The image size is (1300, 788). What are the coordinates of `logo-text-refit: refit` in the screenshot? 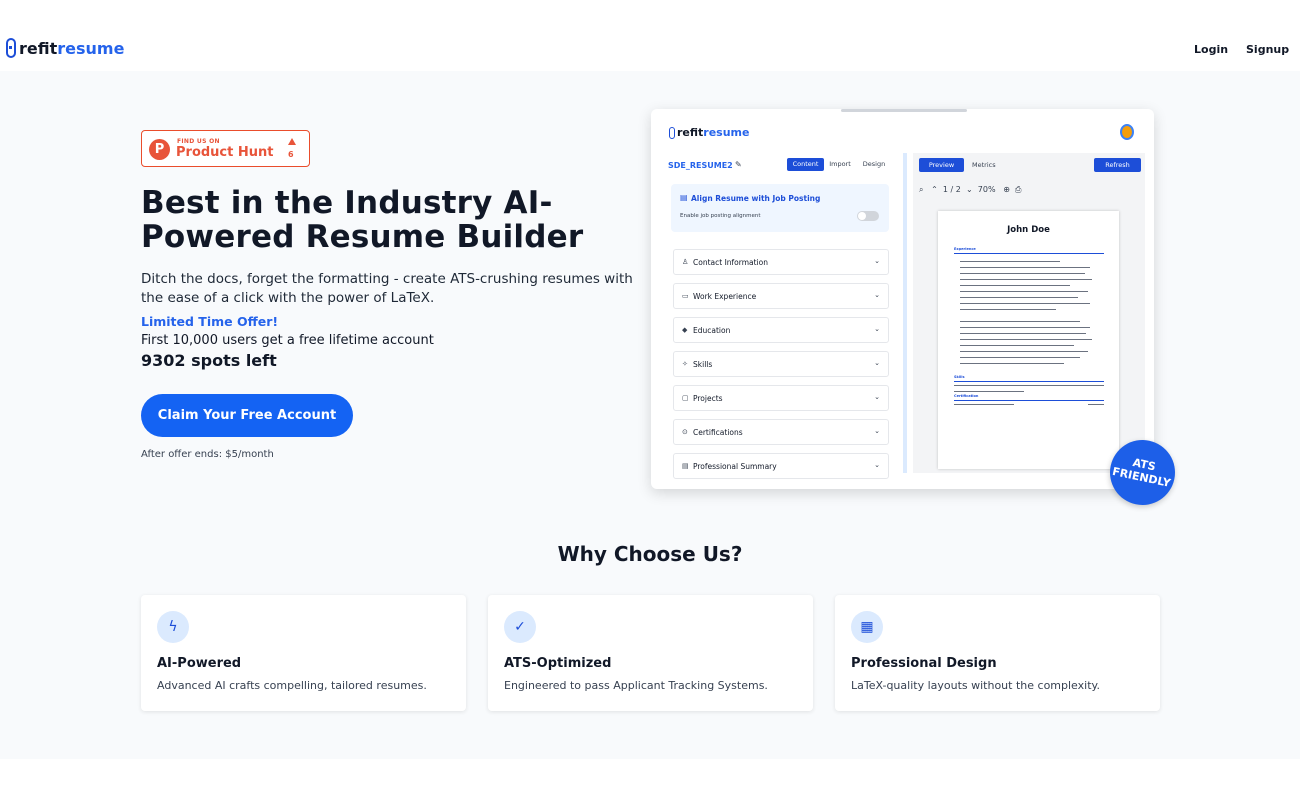 It's located at (38, 48).